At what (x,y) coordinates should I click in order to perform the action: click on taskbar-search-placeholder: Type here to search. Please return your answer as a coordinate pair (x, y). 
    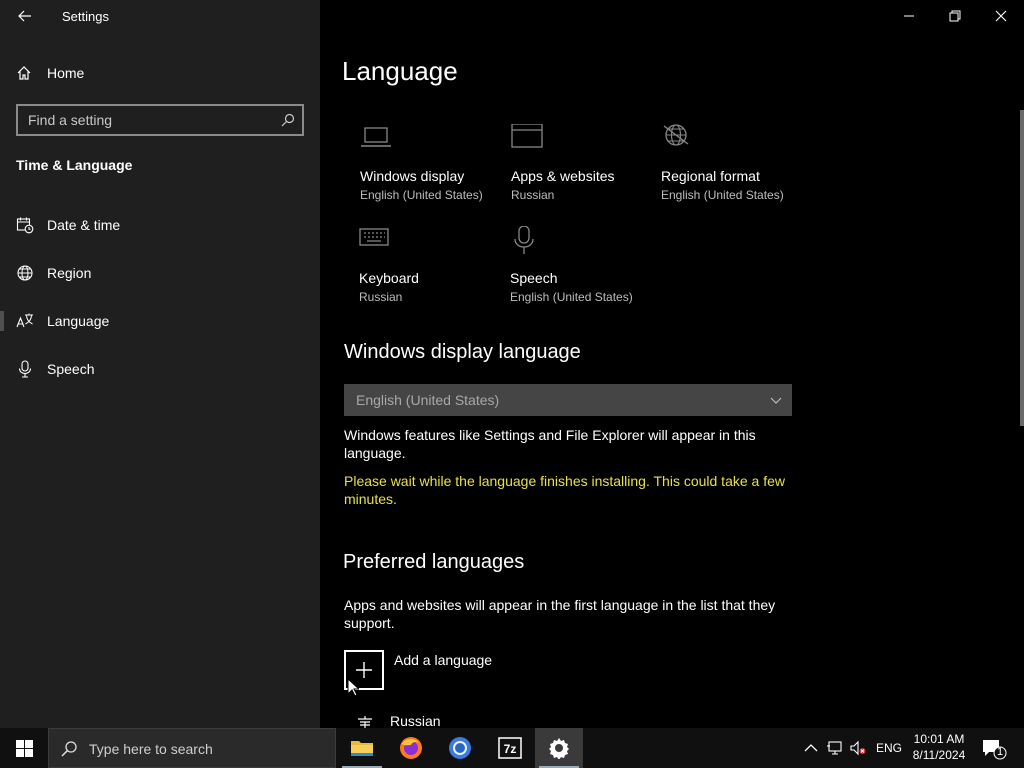
    Looking at the image, I should click on (151, 749).